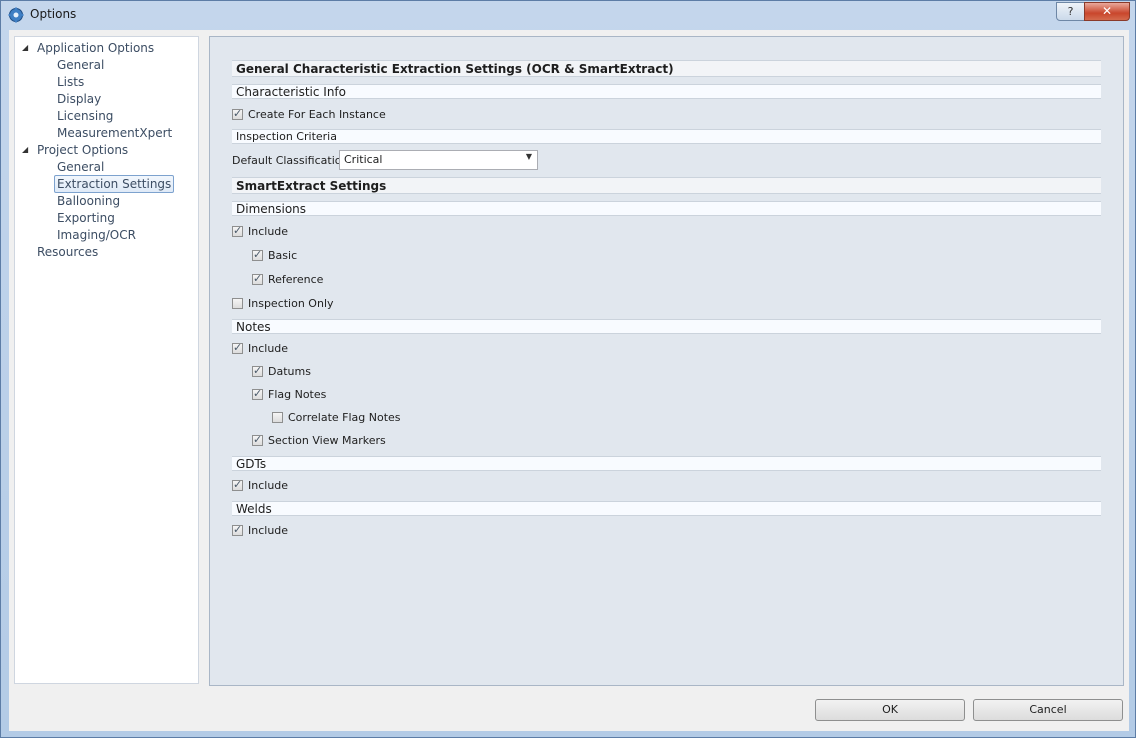  What do you see at coordinates (344, 417) in the screenshot?
I see `notes-correlate-flag-notes-label: Correlate Flag Notes` at bounding box center [344, 417].